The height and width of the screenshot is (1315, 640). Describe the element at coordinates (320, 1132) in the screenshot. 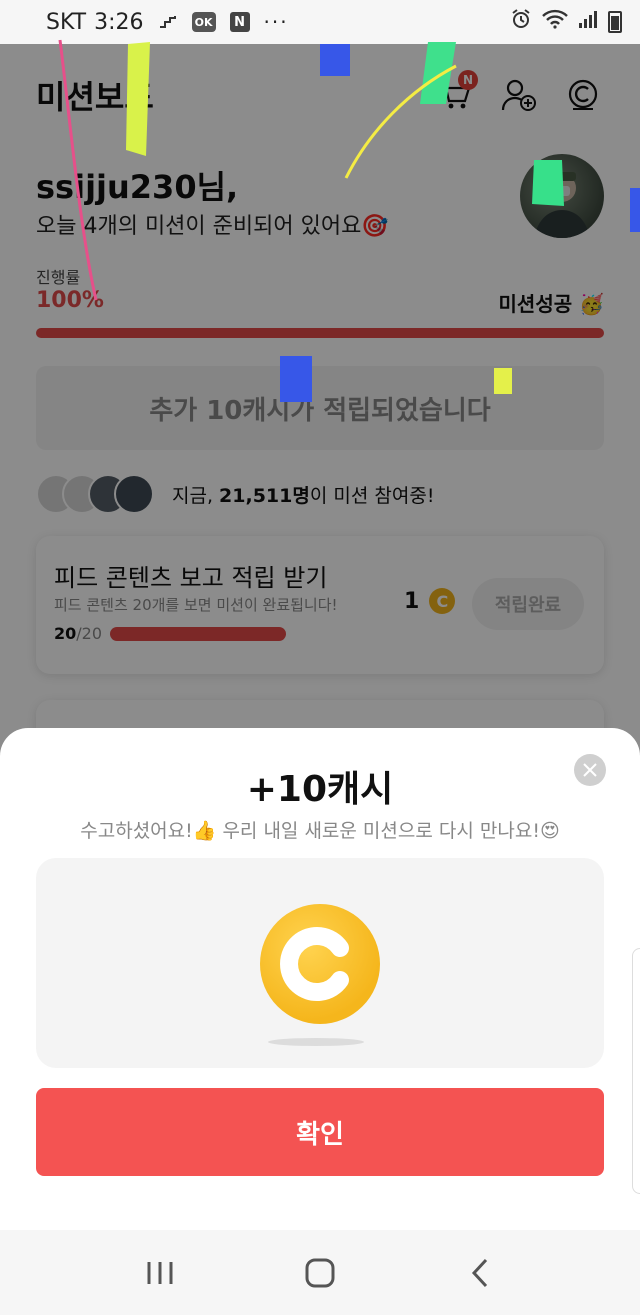

I see `confirm-button: 확인` at that location.